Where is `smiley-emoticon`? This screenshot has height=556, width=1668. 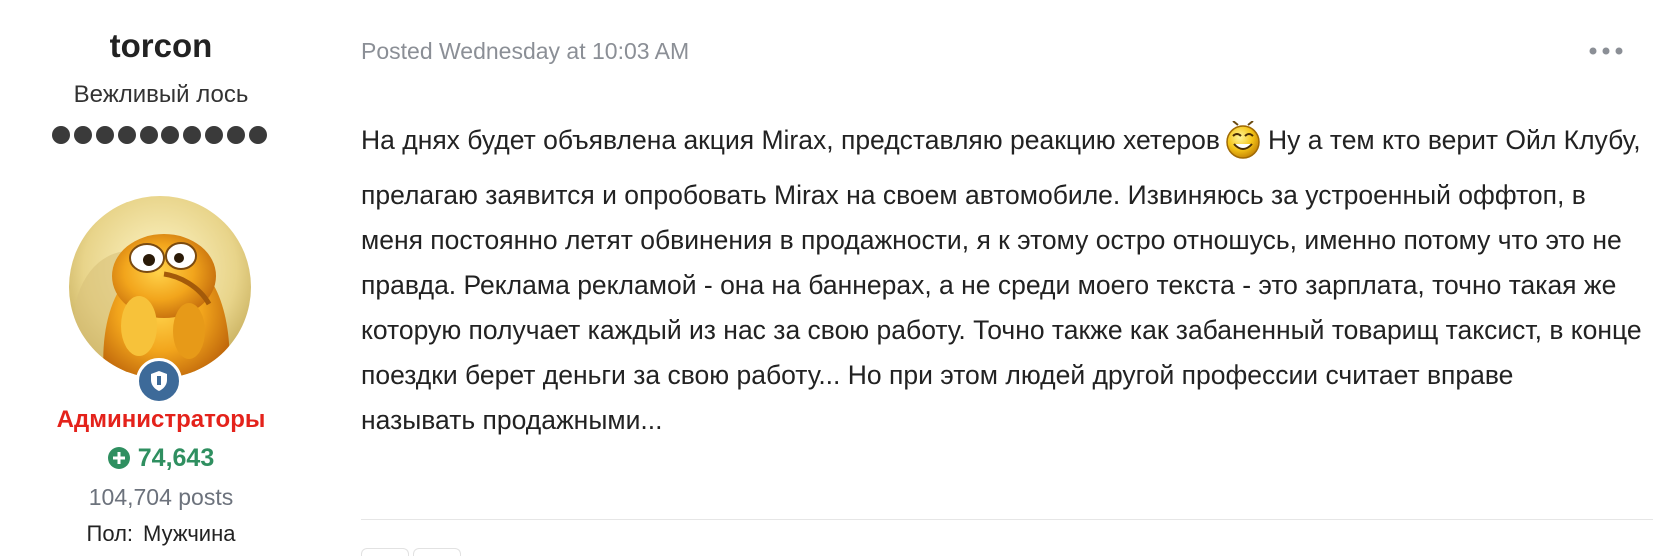
smiley-emoticon is located at coordinates (1243, 146).